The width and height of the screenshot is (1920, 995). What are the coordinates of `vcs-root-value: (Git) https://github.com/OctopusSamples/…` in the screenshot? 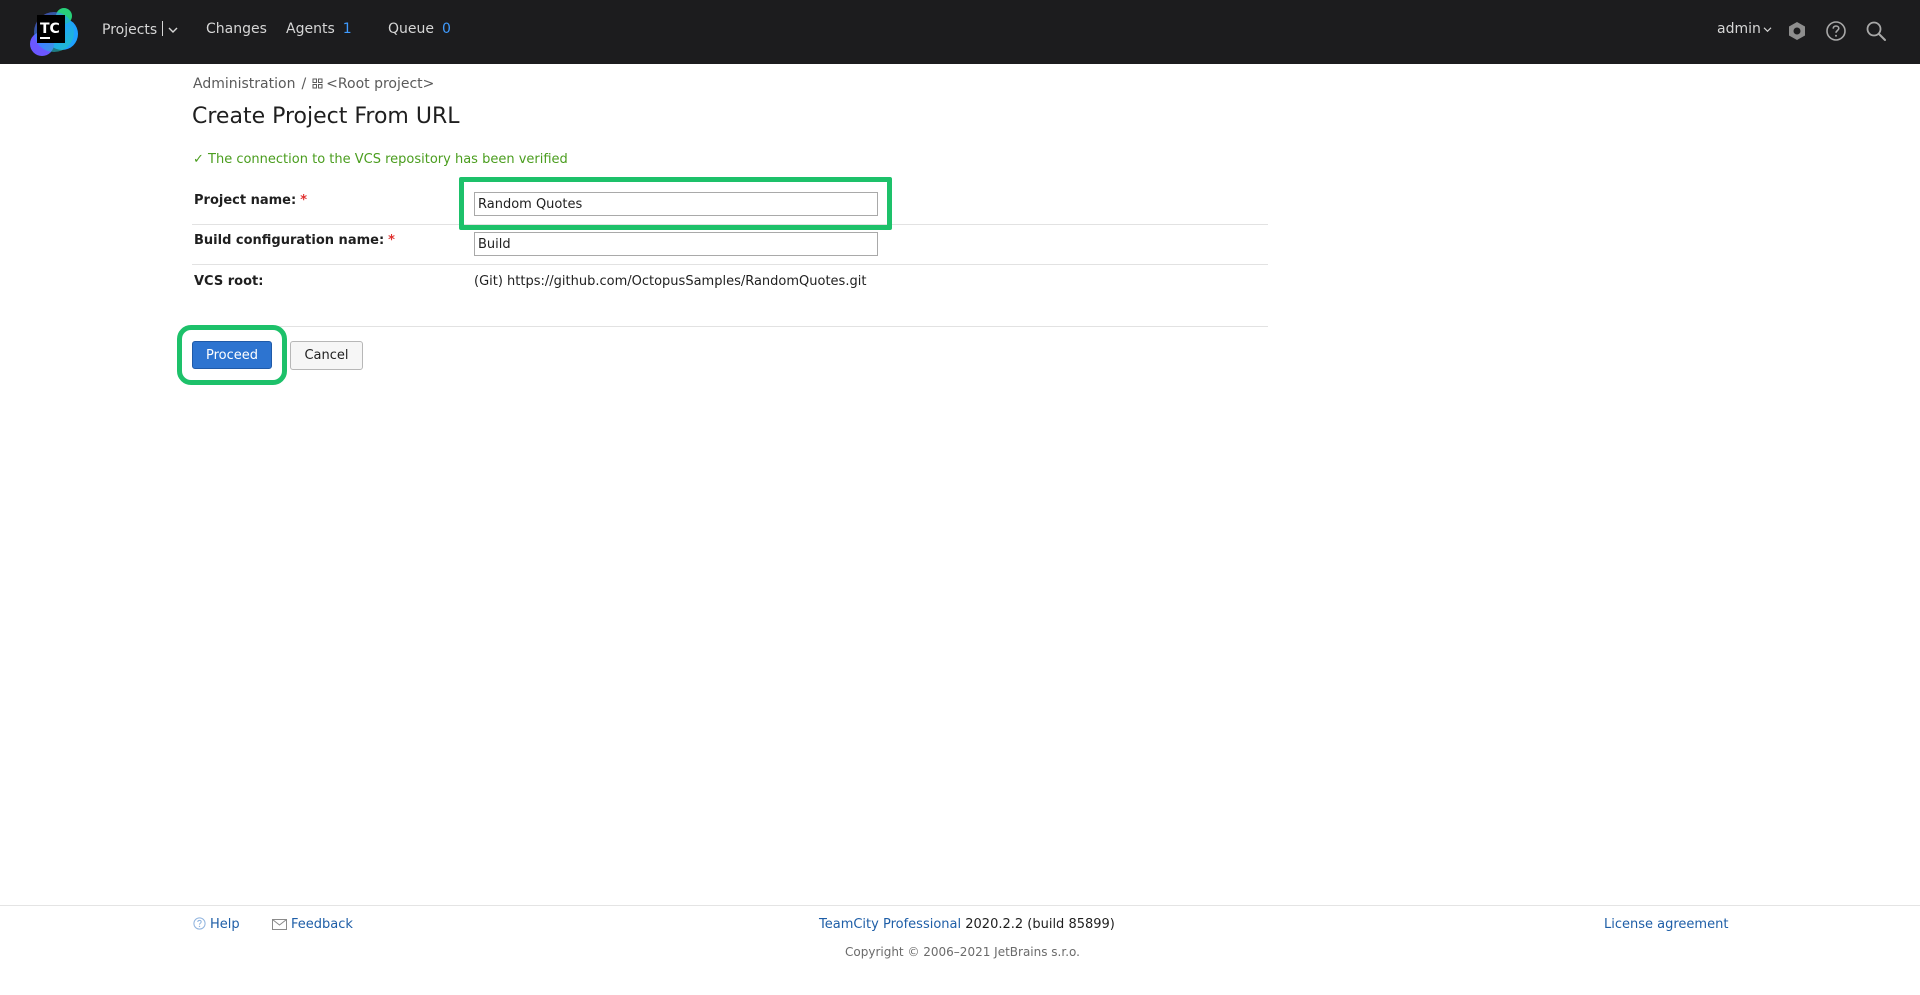 It's located at (670, 281).